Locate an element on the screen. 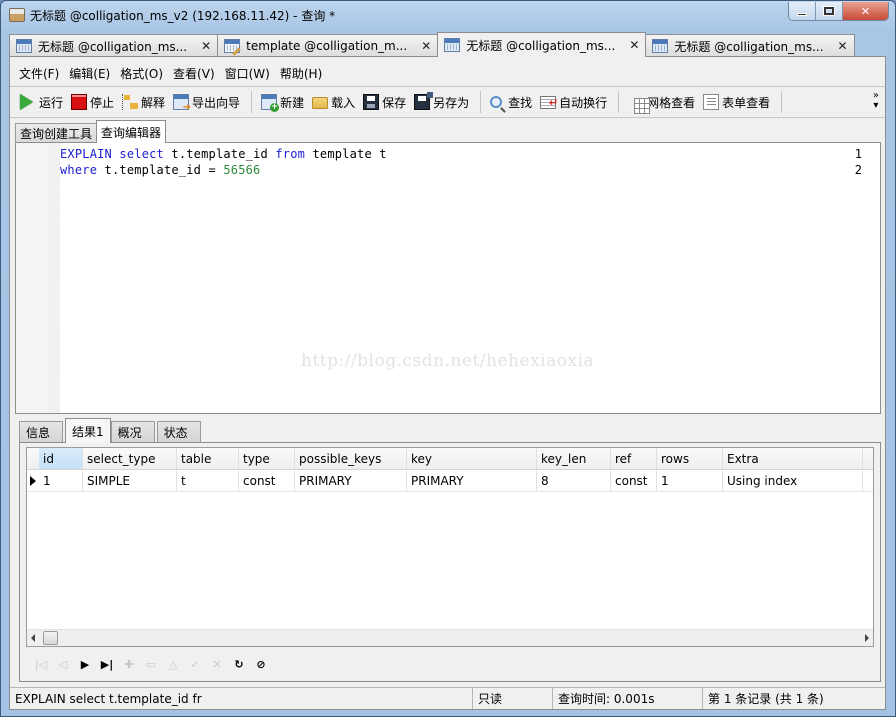  refresh-button: ↻ is located at coordinates (239, 664).